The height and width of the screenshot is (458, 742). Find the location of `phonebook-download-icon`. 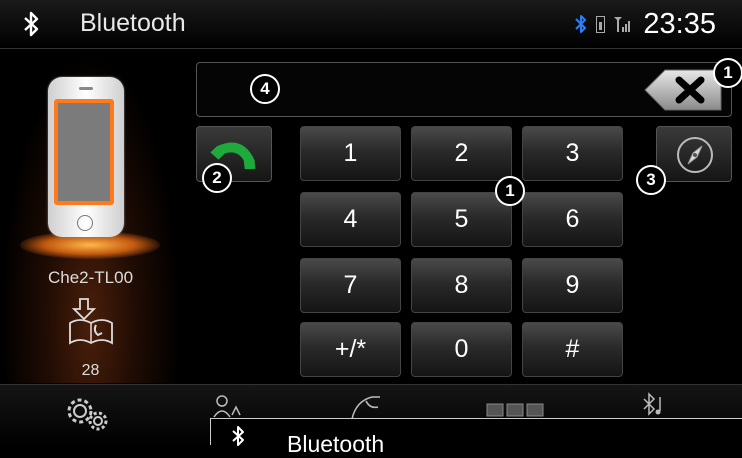

phonebook-download-icon is located at coordinates (91, 322).